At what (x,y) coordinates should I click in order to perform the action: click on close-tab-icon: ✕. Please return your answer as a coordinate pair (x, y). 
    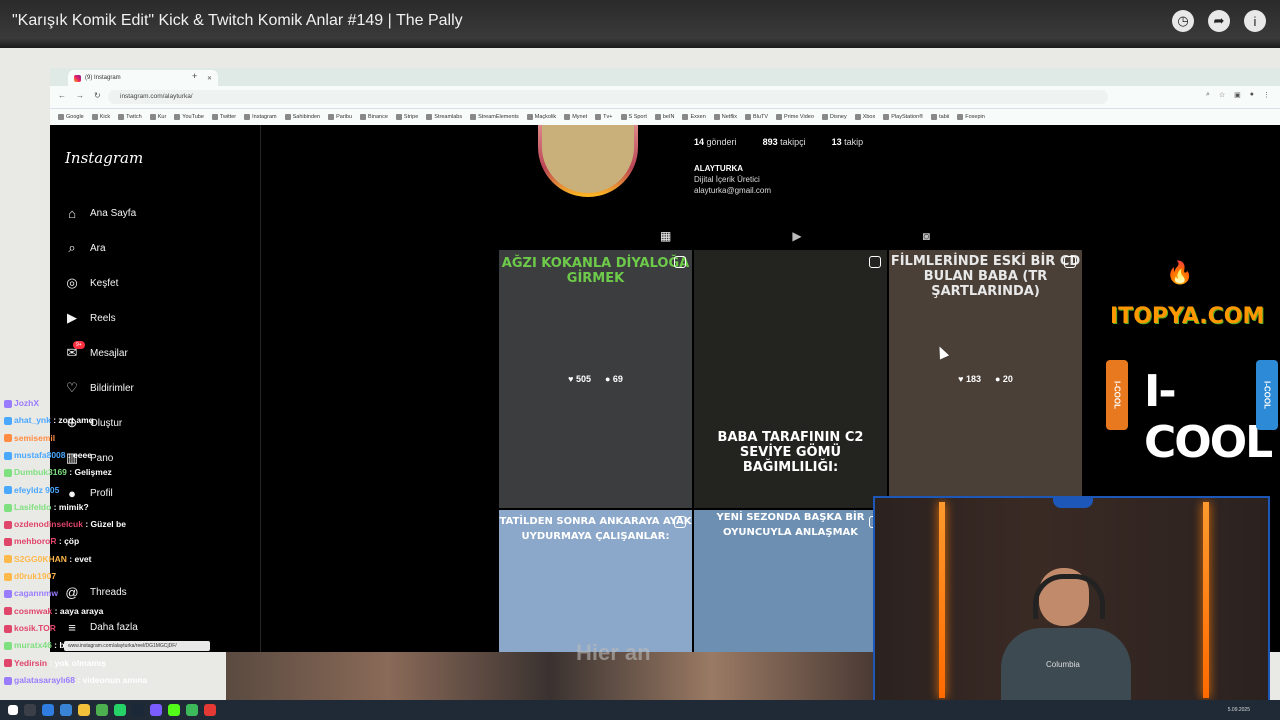
    Looking at the image, I should click on (209, 78).